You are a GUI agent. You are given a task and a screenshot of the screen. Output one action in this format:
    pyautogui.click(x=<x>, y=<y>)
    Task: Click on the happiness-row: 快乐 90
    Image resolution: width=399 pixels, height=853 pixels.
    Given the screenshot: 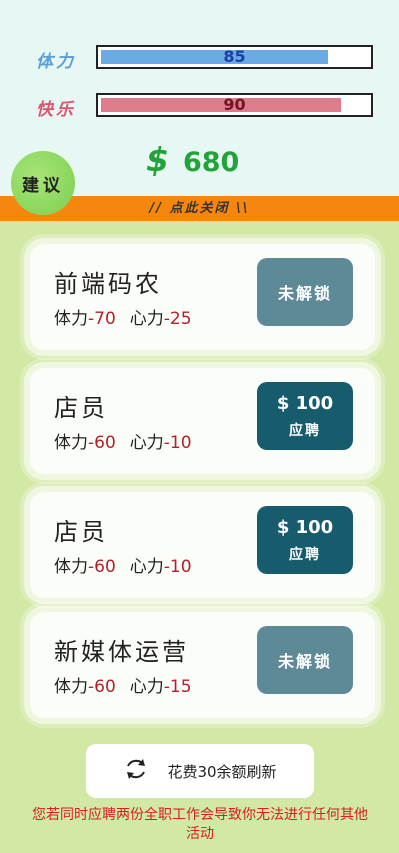 What is the action you would take?
    pyautogui.click(x=199, y=107)
    